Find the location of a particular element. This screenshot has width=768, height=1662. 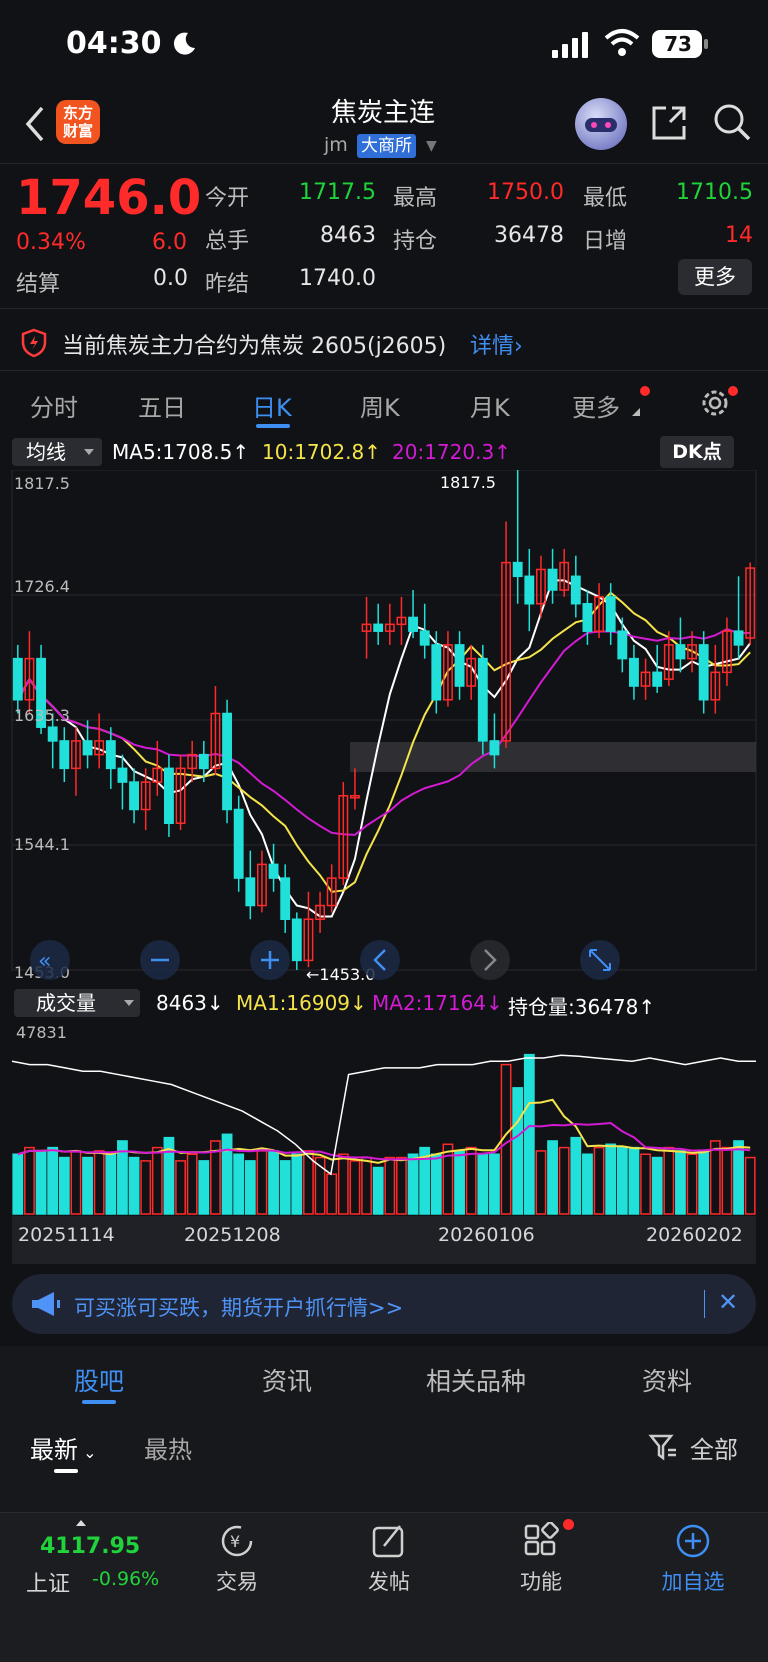

filter-icon is located at coordinates (663, 1447).